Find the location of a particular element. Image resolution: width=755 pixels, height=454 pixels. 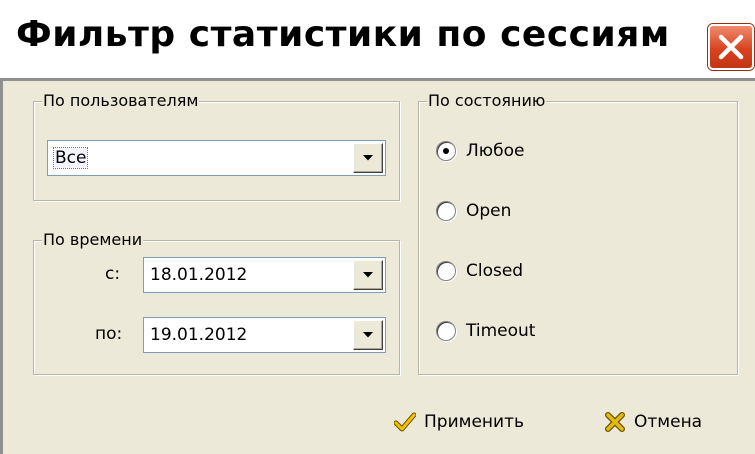

user-select-value-wrap: Все is located at coordinates (70, 158).